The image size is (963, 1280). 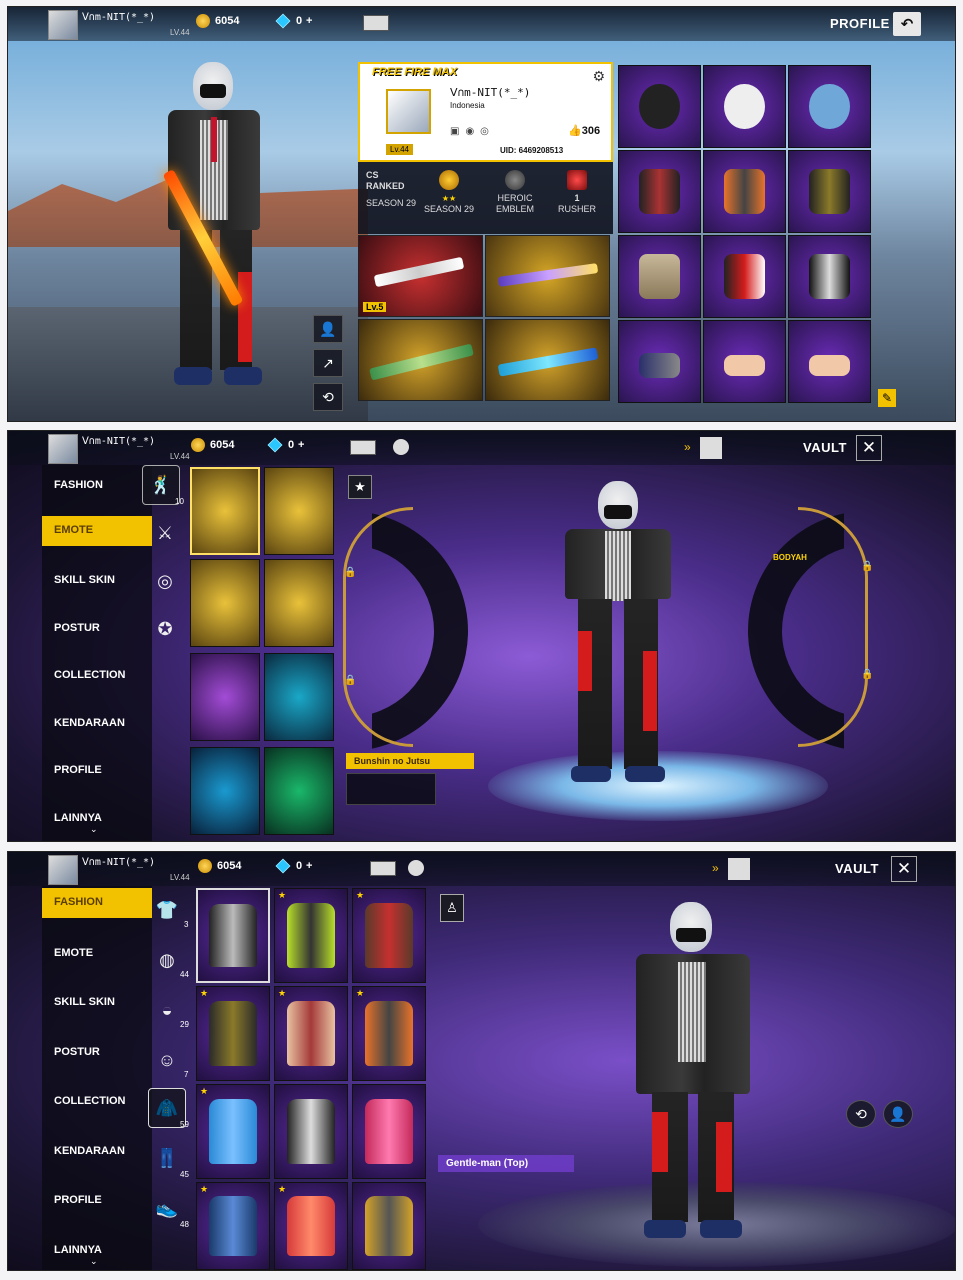 What do you see at coordinates (867, 674) in the screenshot?
I see `lock-icon: 🔒` at bounding box center [867, 674].